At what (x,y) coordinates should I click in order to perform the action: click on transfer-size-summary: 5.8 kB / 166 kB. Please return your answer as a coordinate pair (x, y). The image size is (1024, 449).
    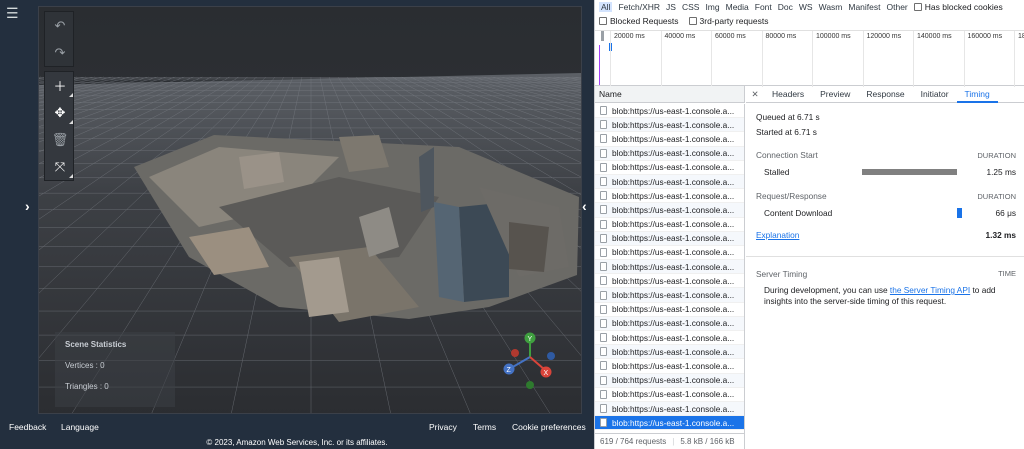
    Looking at the image, I should click on (707, 441).